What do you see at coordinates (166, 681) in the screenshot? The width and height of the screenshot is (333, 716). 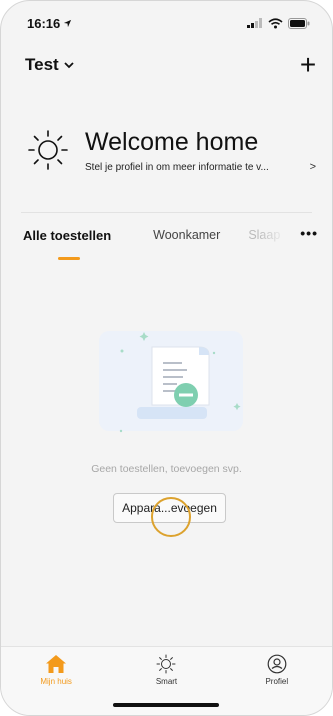 I see `nav-label: Smart` at bounding box center [166, 681].